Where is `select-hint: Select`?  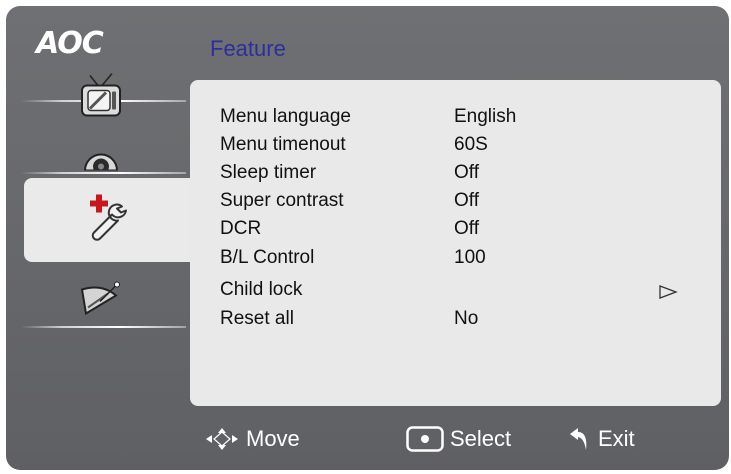
select-hint: Select is located at coordinates (458, 439).